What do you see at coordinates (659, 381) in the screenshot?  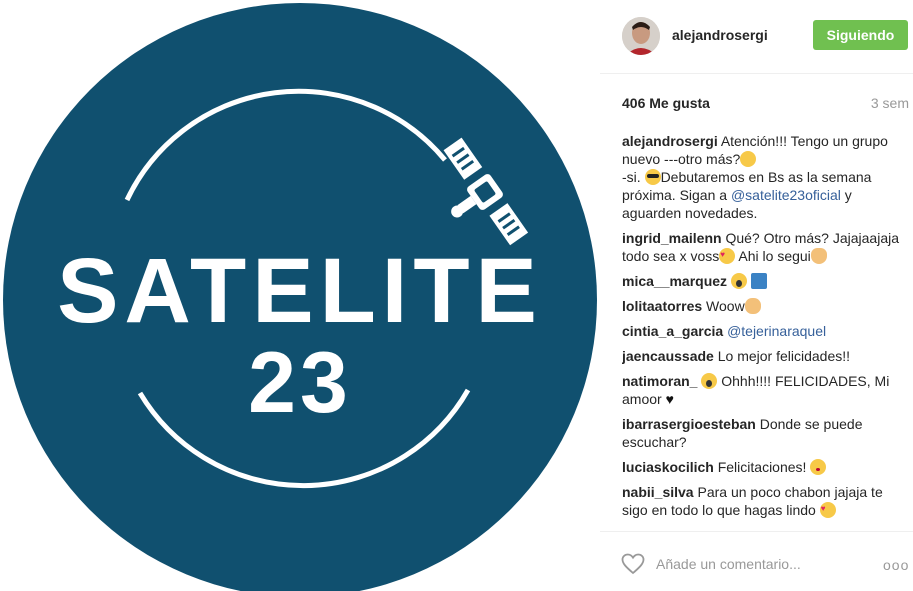 I see `comment-username: natimoran_` at bounding box center [659, 381].